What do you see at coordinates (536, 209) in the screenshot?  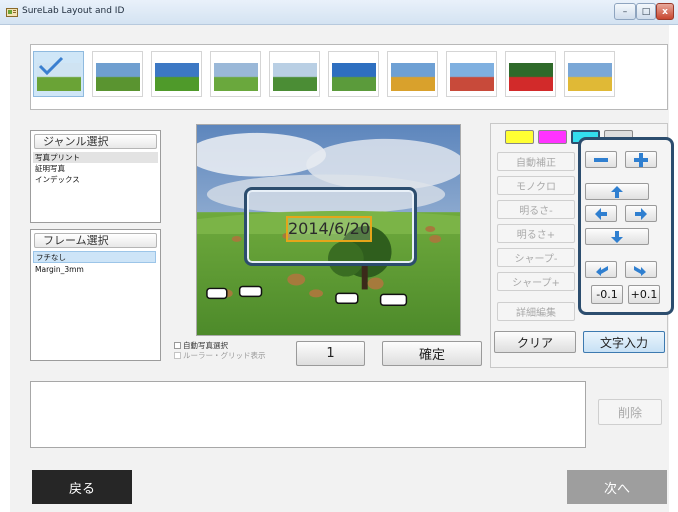 I see `brightness-down-button: 明るさ-` at bounding box center [536, 209].